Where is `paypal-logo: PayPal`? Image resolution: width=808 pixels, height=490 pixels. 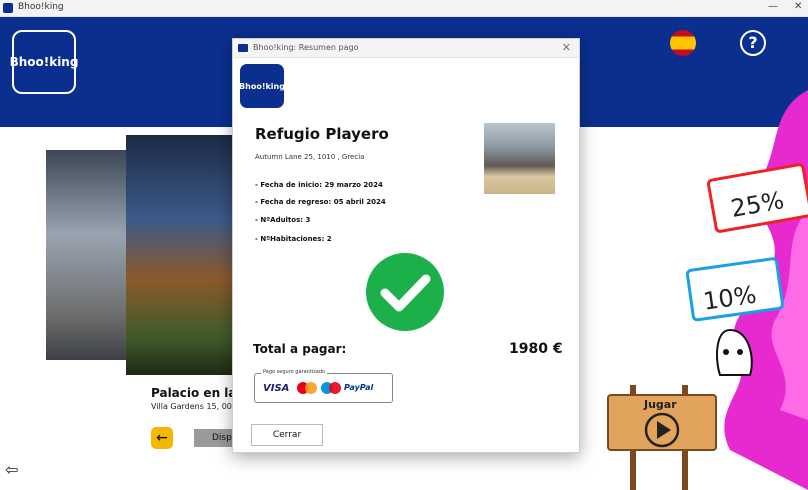 paypal-logo: PayPal is located at coordinates (359, 387).